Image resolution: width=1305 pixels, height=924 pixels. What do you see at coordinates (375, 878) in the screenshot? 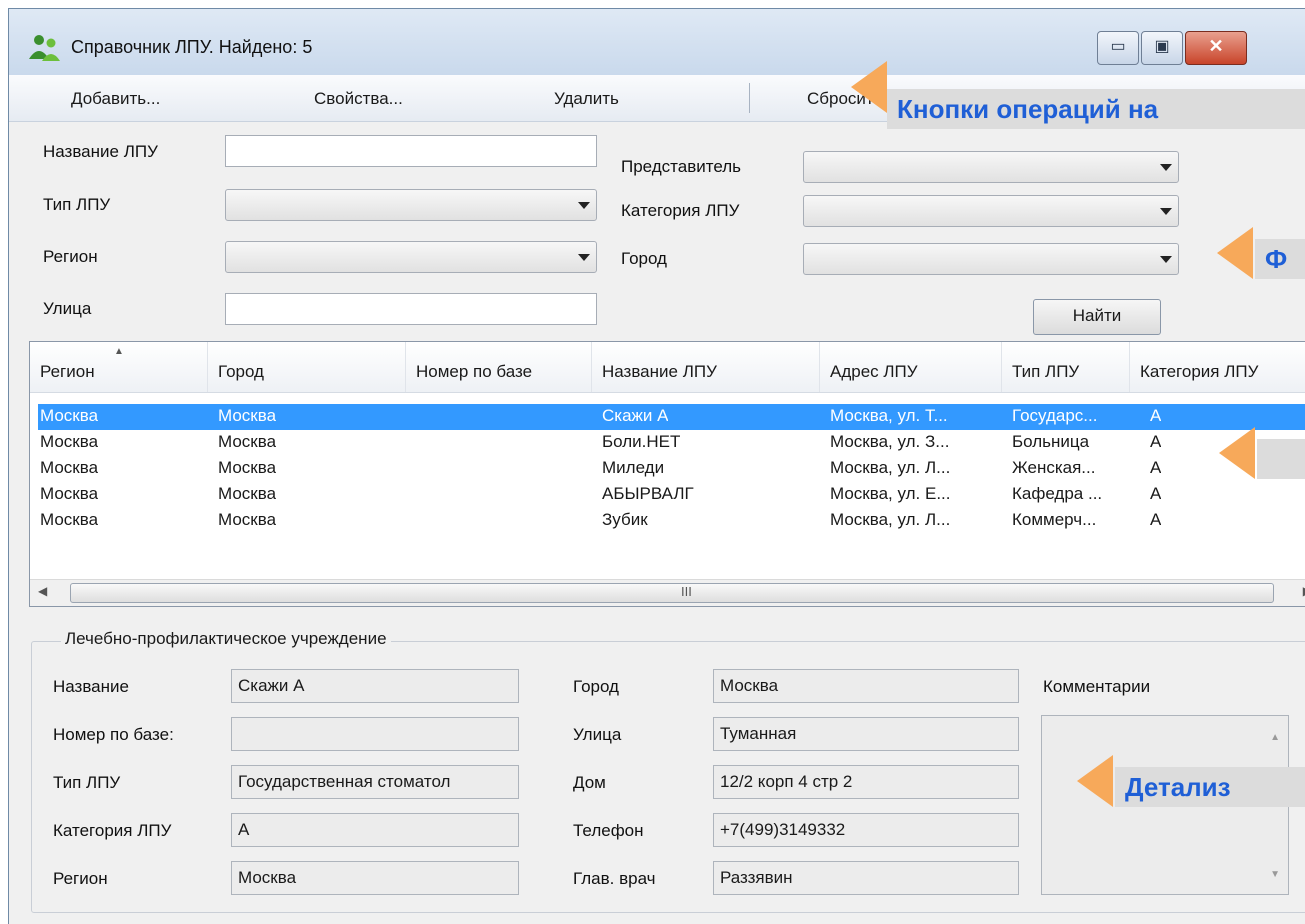
I see `detail-region-value: Москва` at bounding box center [375, 878].